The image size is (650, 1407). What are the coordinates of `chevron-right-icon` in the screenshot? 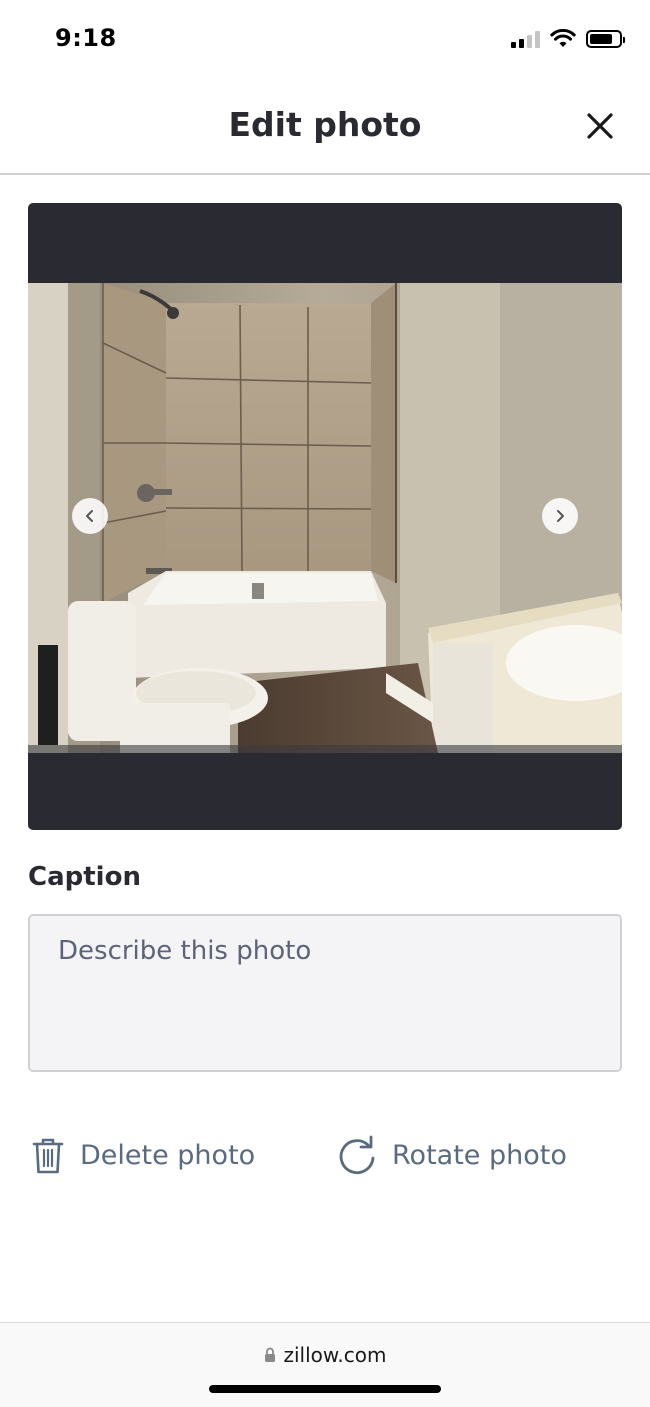 It's located at (560, 516).